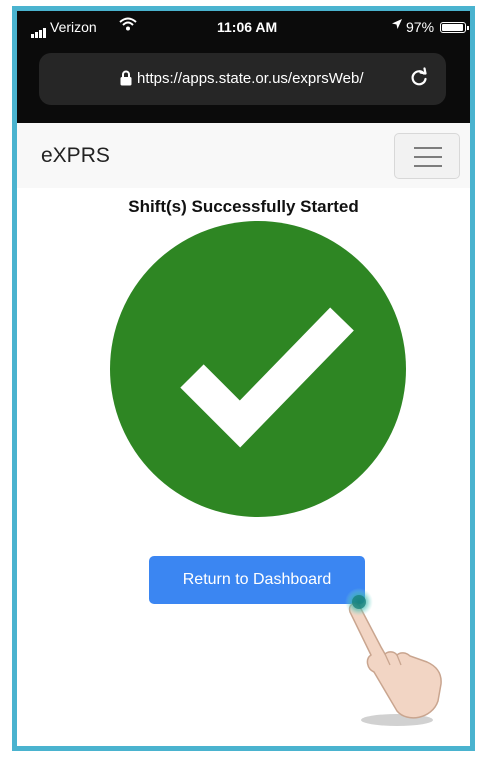  I want to click on url-text: https://apps.state.or.us/exprsWeb/, so click(250, 78).